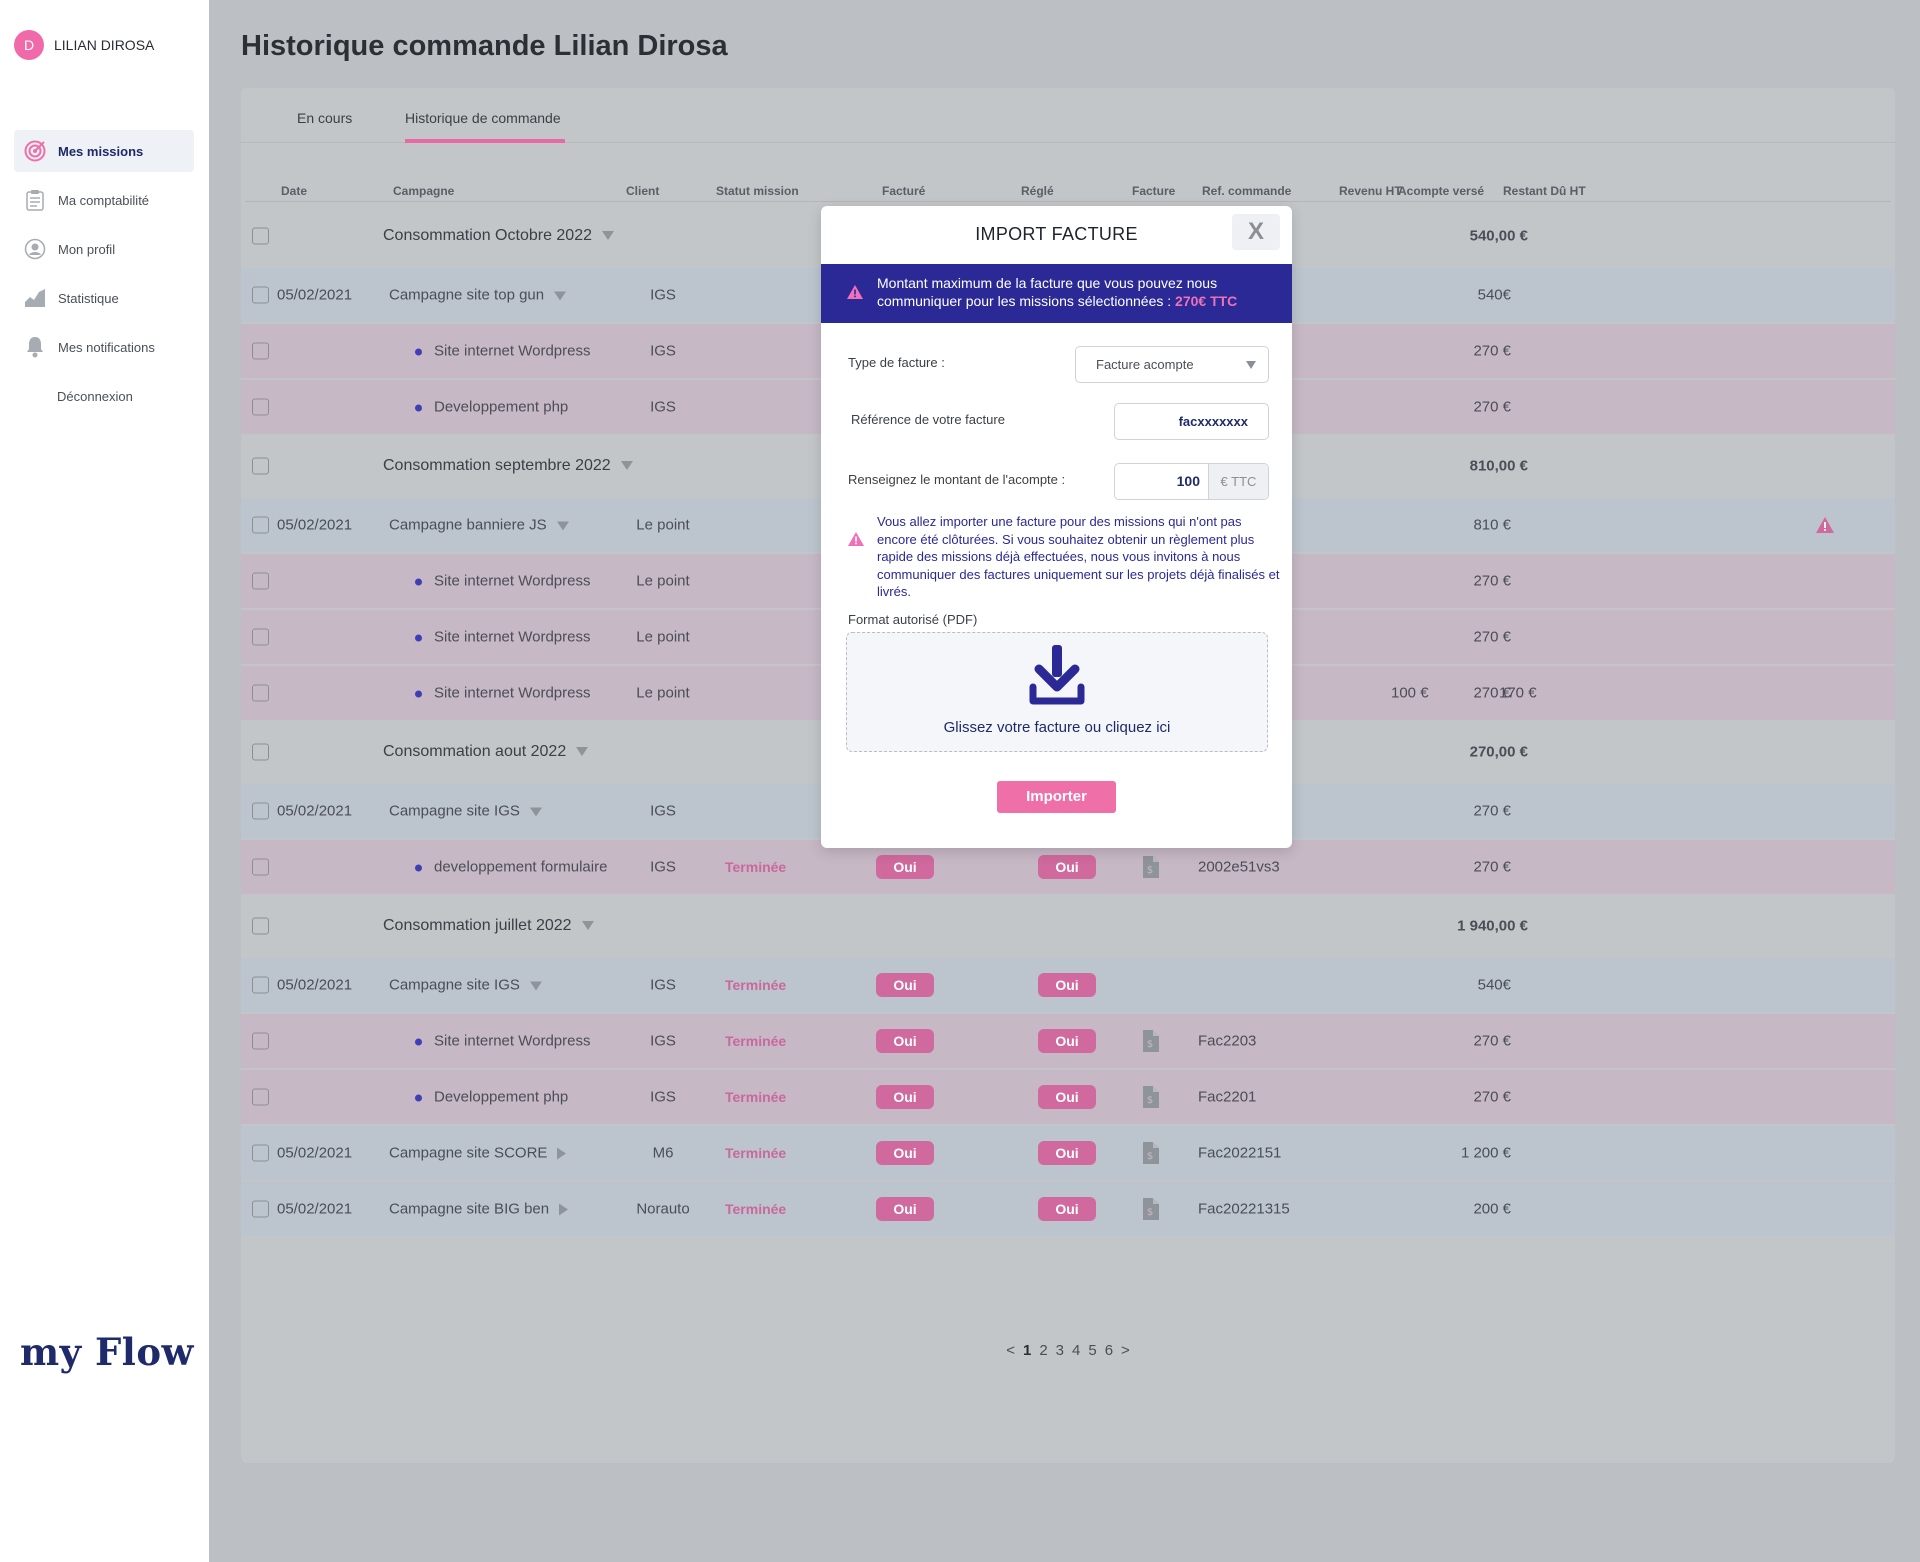 The image size is (1920, 1562). I want to click on group-row: Consommation juillet 2022 1 940,00 €, so click(1068, 926).